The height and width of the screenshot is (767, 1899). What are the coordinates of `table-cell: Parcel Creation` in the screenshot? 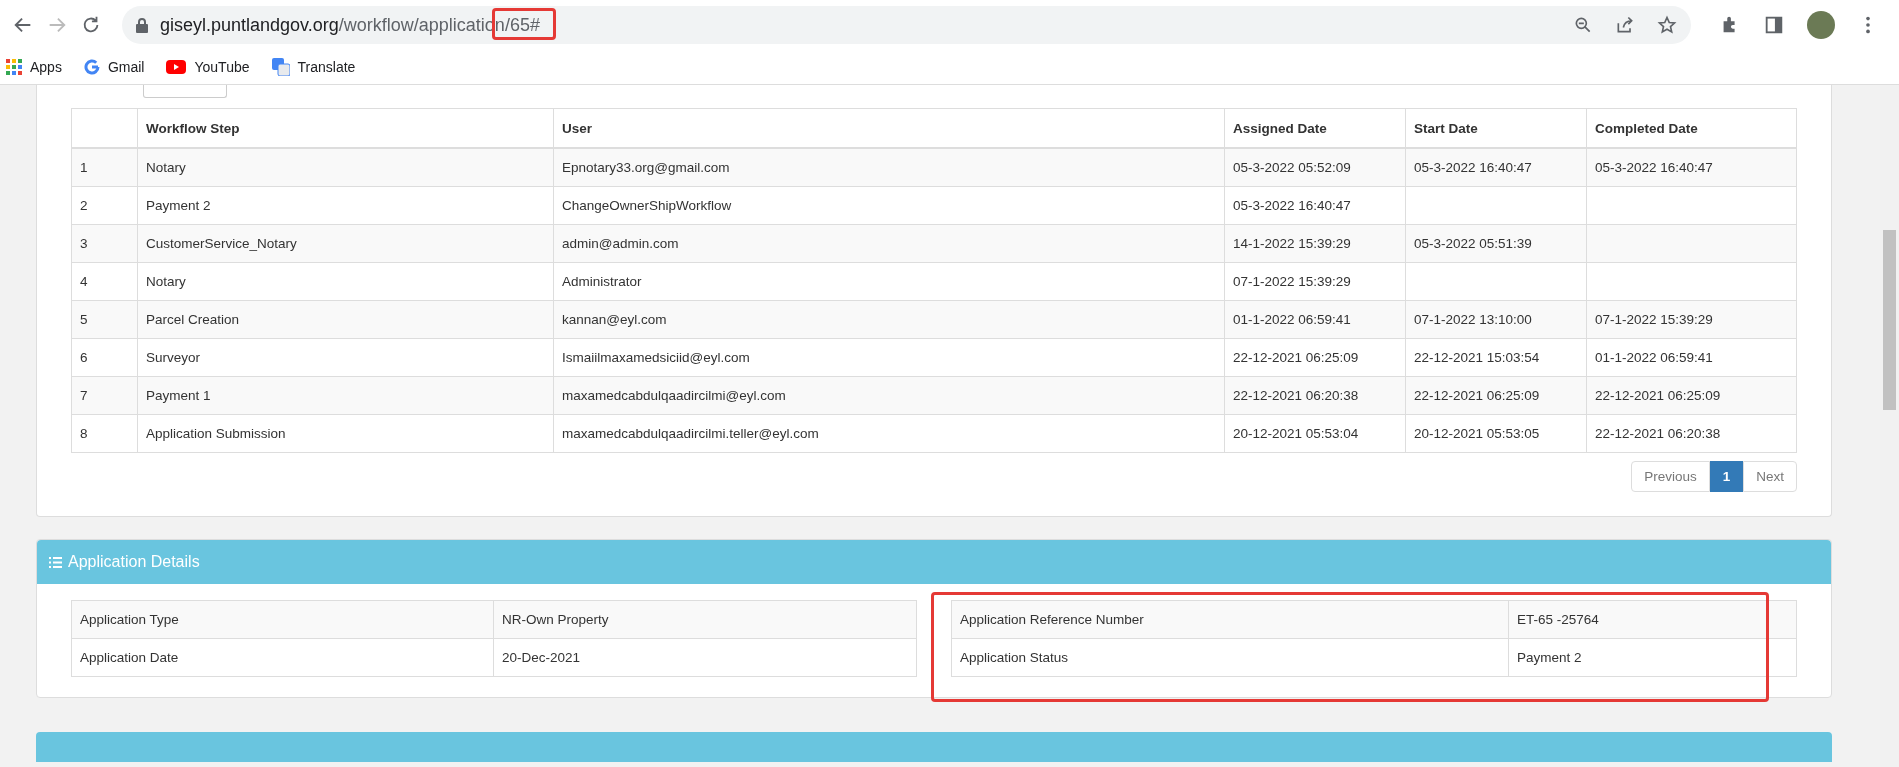 It's located at (345, 319).